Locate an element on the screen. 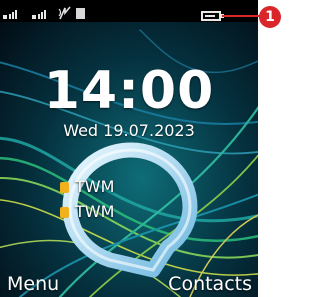  callout-marker: 1 is located at coordinates (270, 17).